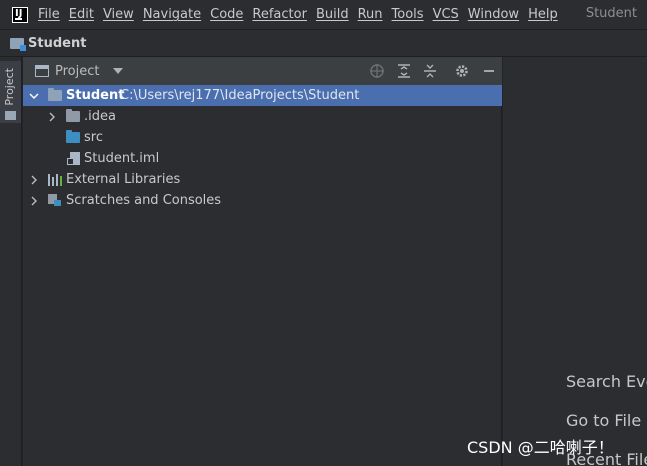 The width and height of the screenshot is (647, 466). Describe the element at coordinates (55, 200) in the screenshot. I see `scratches-icon` at that location.